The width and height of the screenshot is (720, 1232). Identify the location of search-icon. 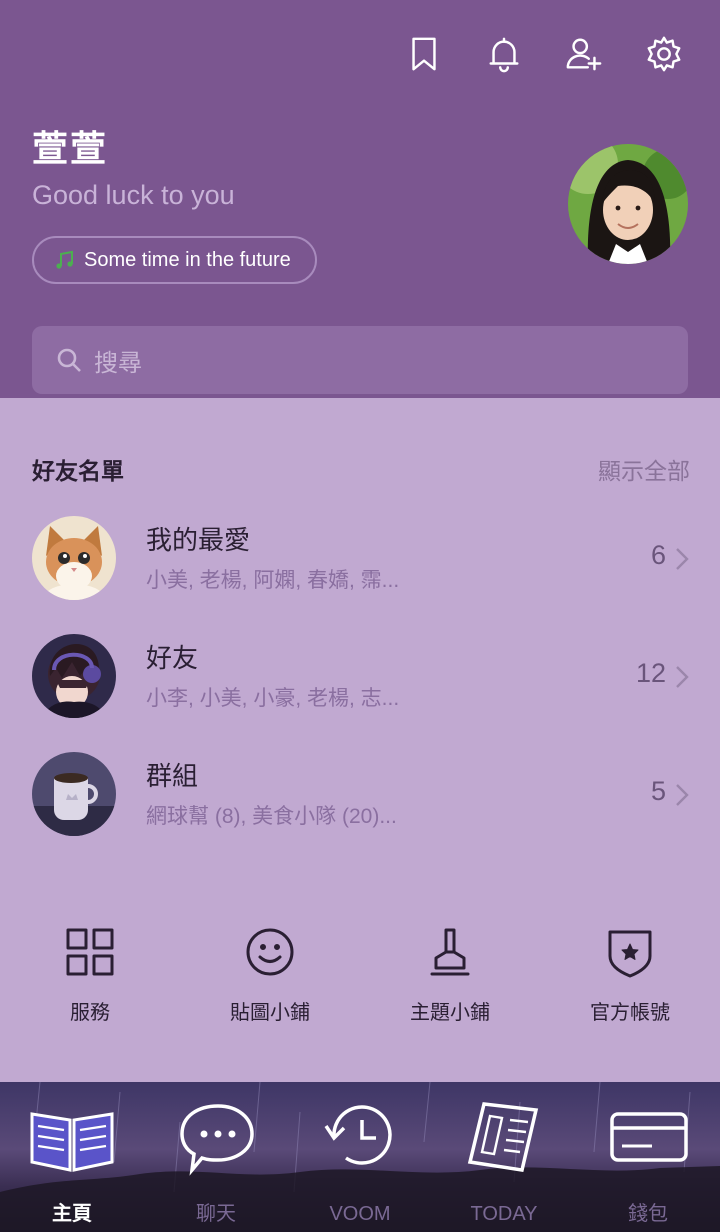
(69, 360).